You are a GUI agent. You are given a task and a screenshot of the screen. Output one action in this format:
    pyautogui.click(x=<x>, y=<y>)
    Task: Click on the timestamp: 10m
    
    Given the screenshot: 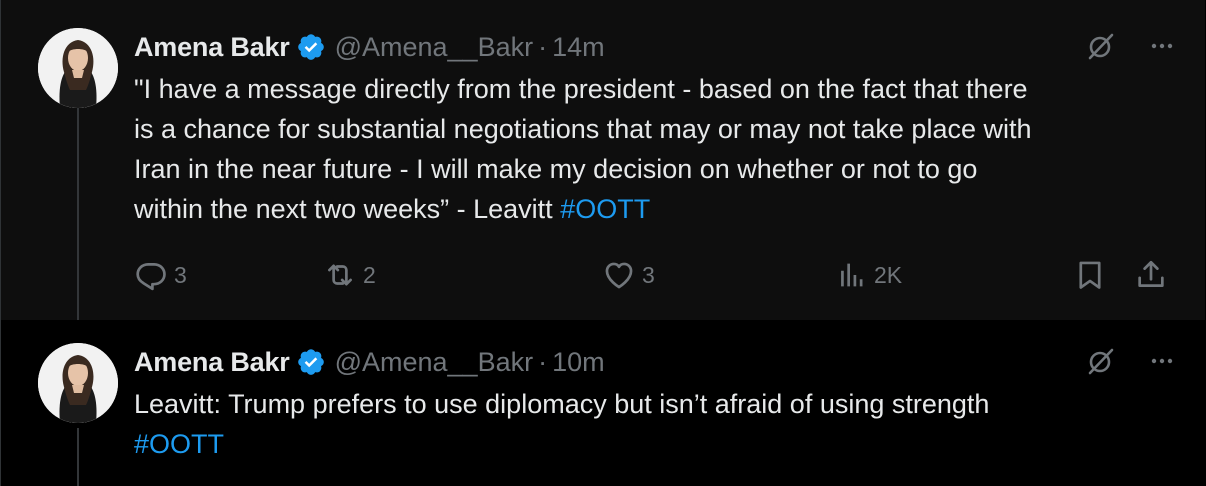 What is the action you would take?
    pyautogui.click(x=578, y=362)
    